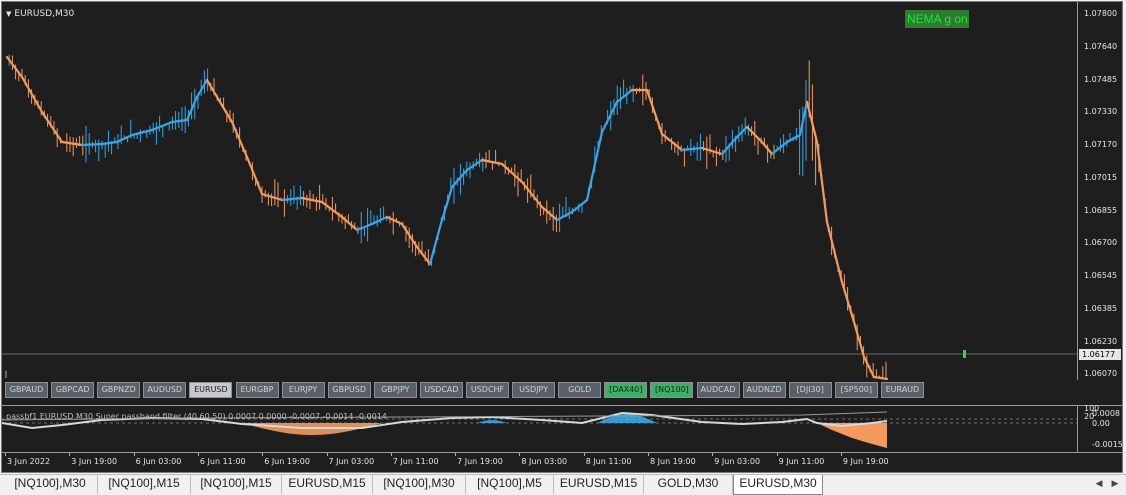  What do you see at coordinates (1101, 13) in the screenshot?
I see `price-axis-label: 1.07800` at bounding box center [1101, 13].